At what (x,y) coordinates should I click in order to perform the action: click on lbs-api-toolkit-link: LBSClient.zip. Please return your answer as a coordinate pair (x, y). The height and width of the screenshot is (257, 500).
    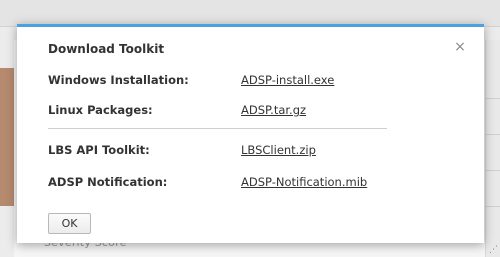
    Looking at the image, I should click on (278, 150).